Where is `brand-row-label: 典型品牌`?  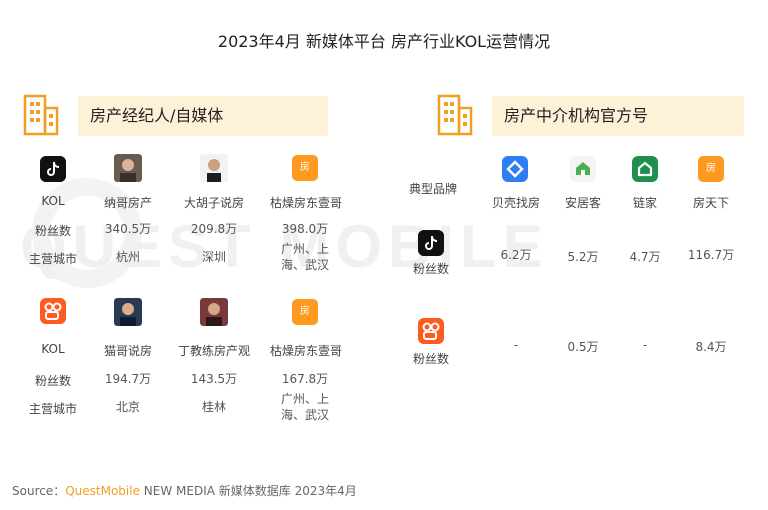 brand-row-label: 典型品牌 is located at coordinates (432, 189).